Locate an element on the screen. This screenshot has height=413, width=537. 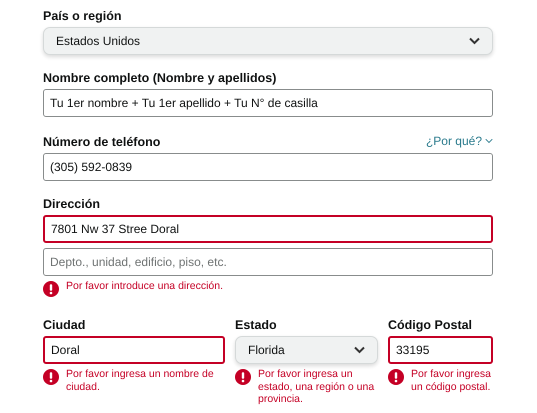
select-dropdown: Florida is located at coordinates (306, 350).